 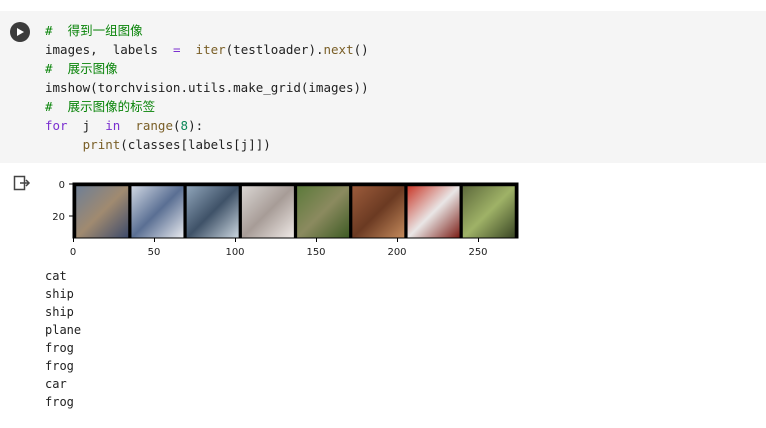 I want to click on y-tick-label: 0, so click(x=62, y=185).